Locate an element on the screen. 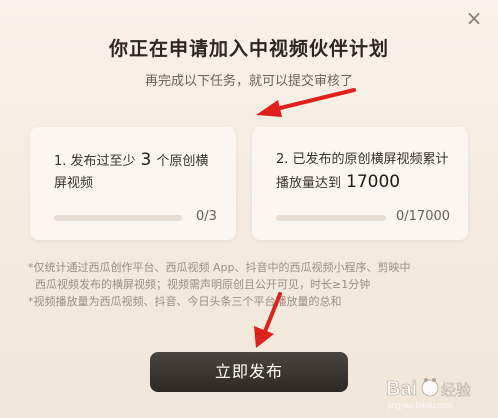  watermark-brand: Bai is located at coordinates (401, 389).